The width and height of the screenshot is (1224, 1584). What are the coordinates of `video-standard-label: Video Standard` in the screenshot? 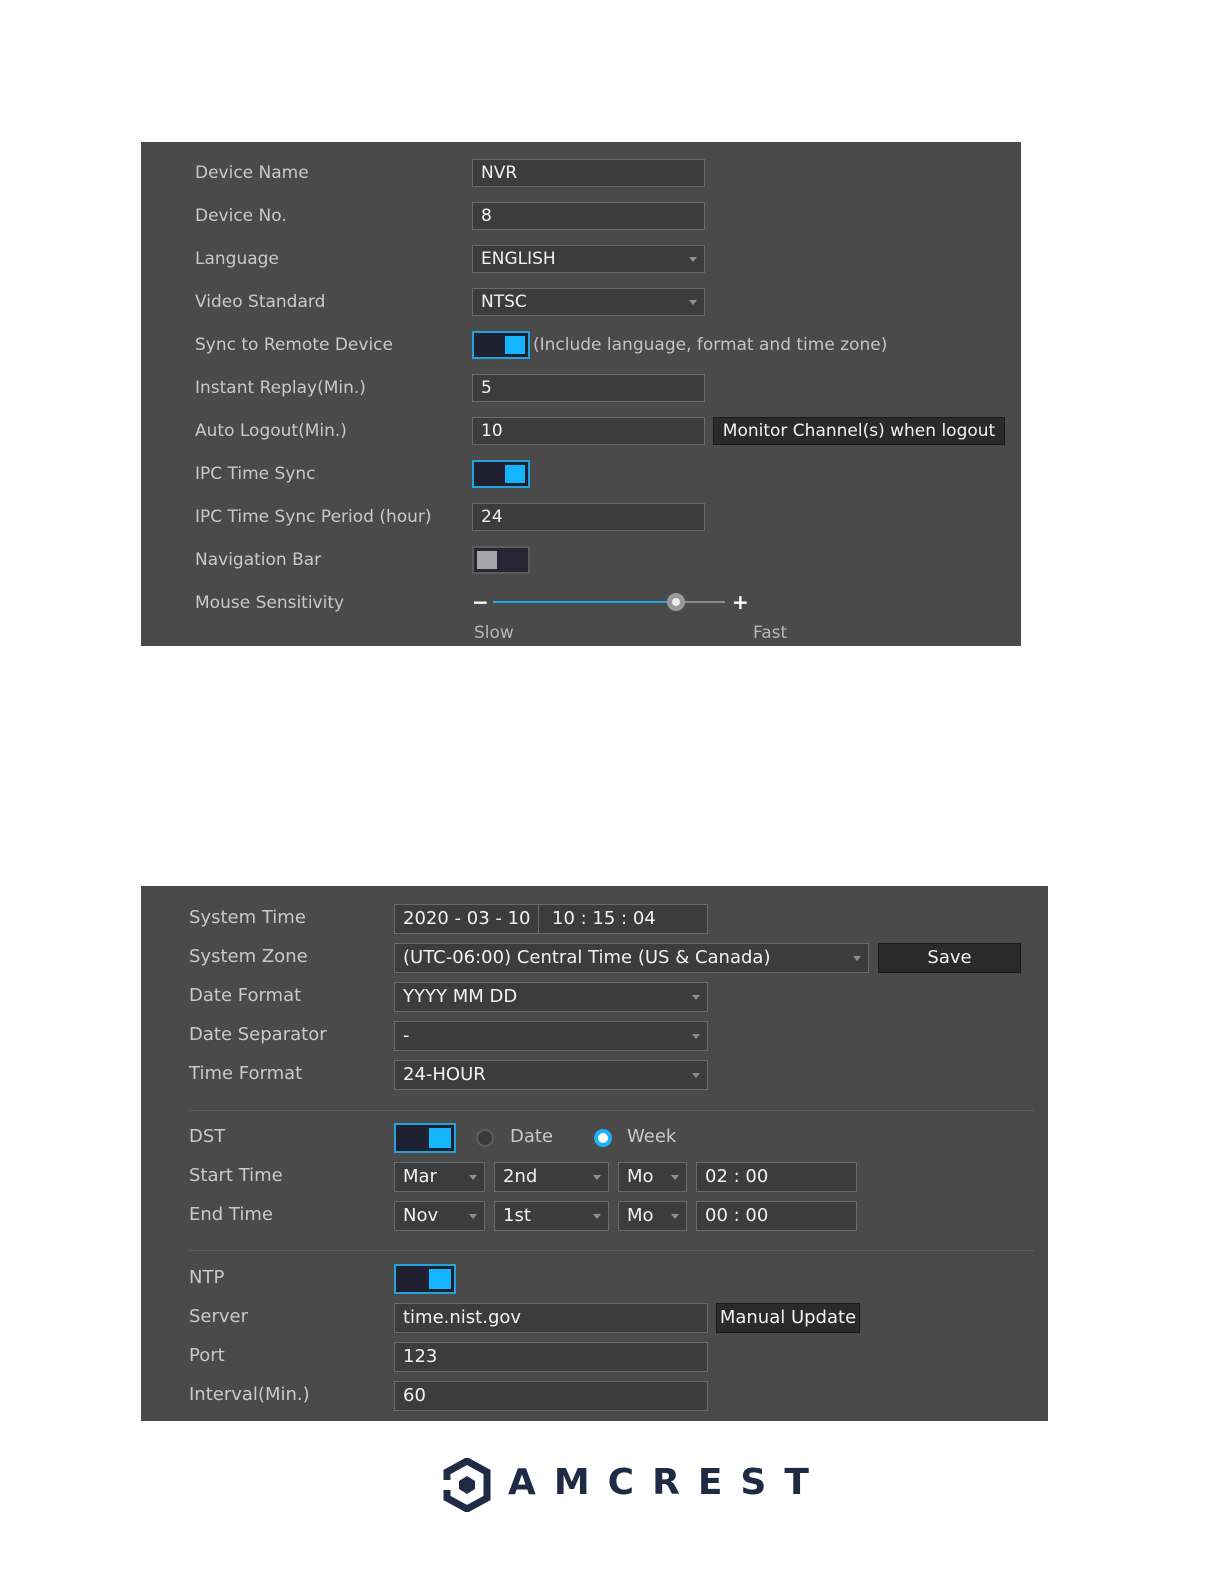 It's located at (260, 302).